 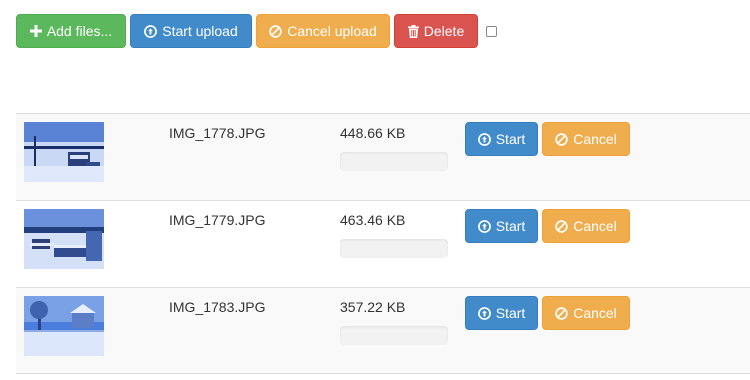 What do you see at coordinates (332, 31) in the screenshot?
I see `cancel-upload-label: Cancel upload` at bounding box center [332, 31].